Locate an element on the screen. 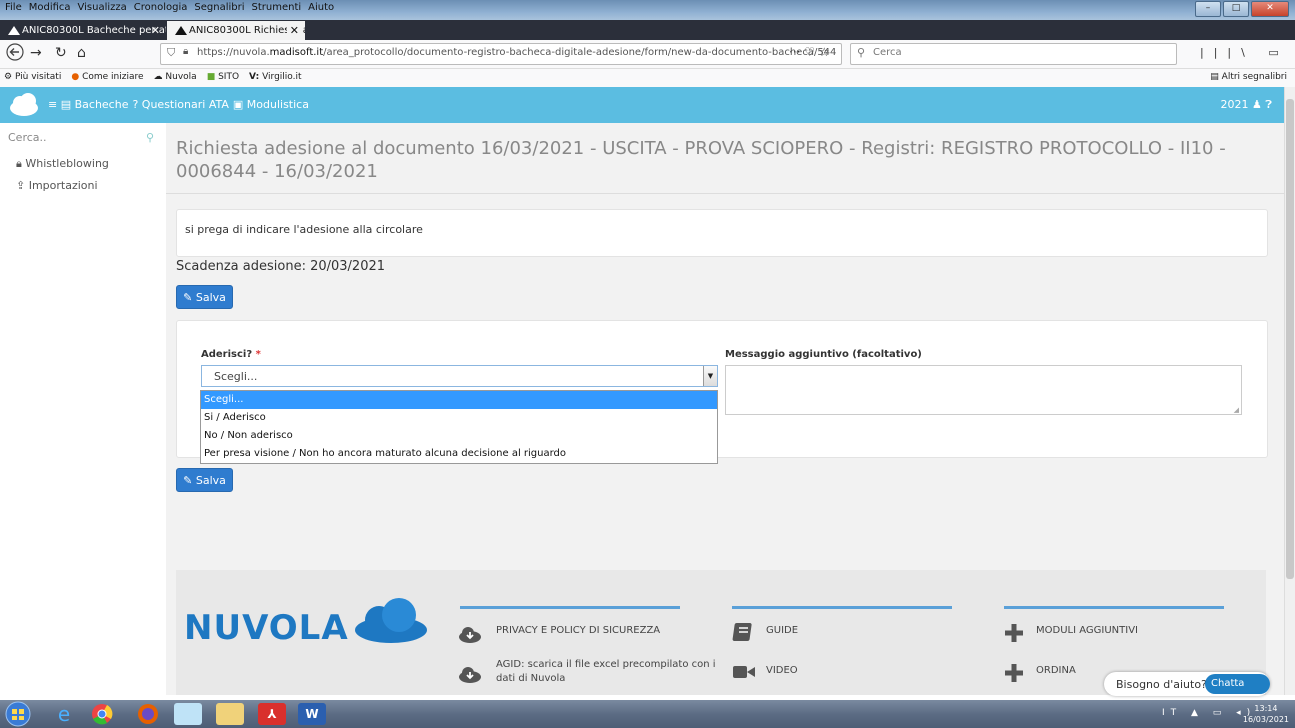 This screenshot has width=1295, height=728. save-button-bottom: ✎ Salva is located at coordinates (204, 480).